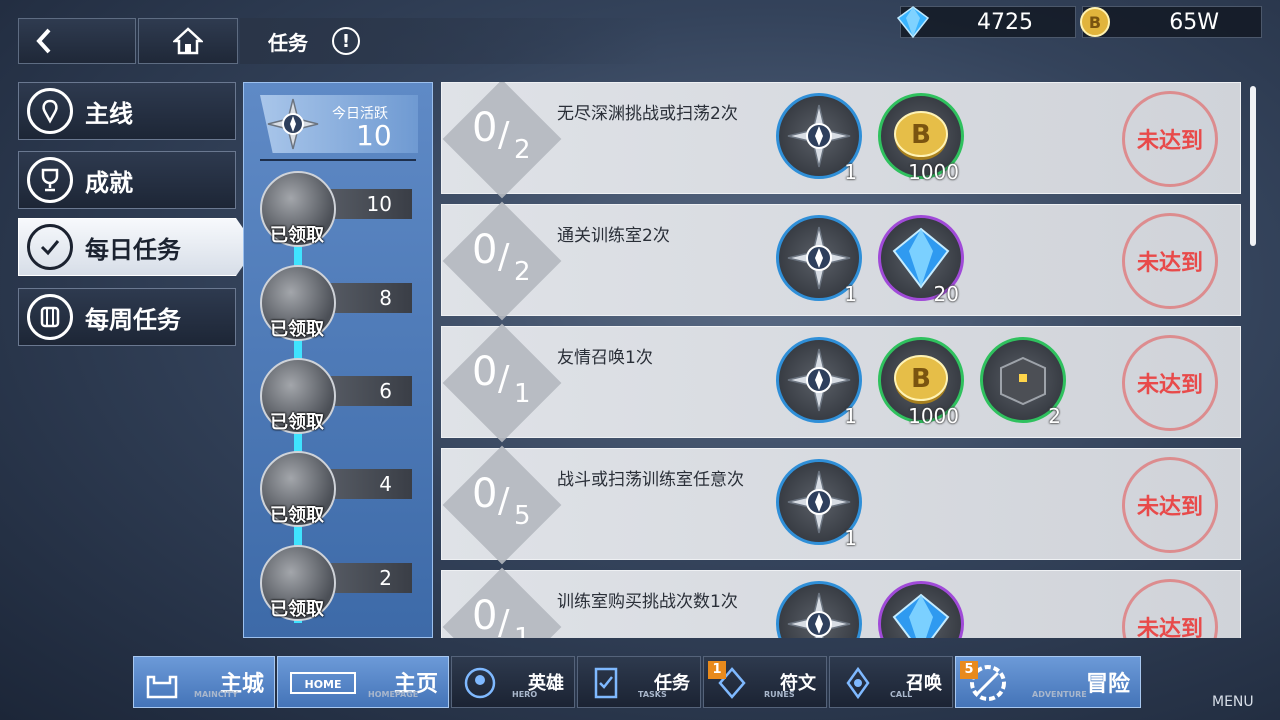  I want to click on gem-icon, so click(913, 22).